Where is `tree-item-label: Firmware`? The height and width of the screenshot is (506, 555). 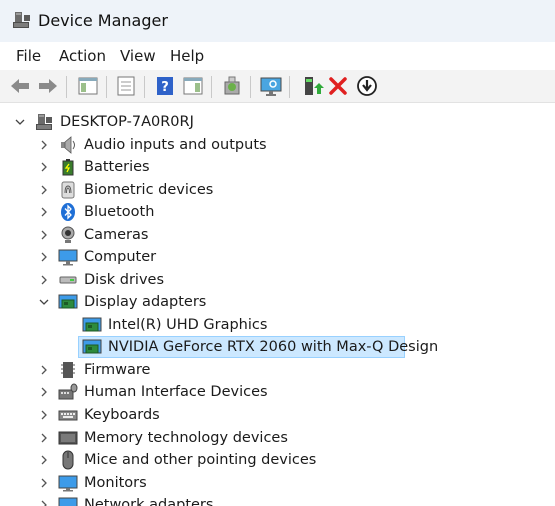
tree-item-label: Firmware is located at coordinates (117, 370).